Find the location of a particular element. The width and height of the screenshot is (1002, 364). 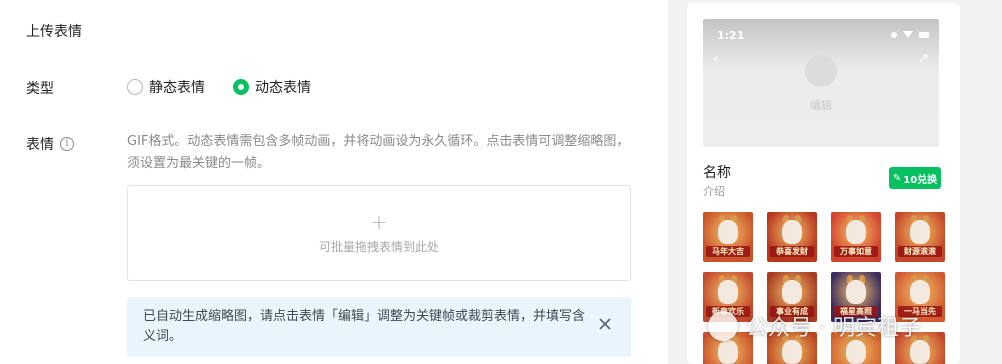

type-label: 类型 is located at coordinates (40, 88).